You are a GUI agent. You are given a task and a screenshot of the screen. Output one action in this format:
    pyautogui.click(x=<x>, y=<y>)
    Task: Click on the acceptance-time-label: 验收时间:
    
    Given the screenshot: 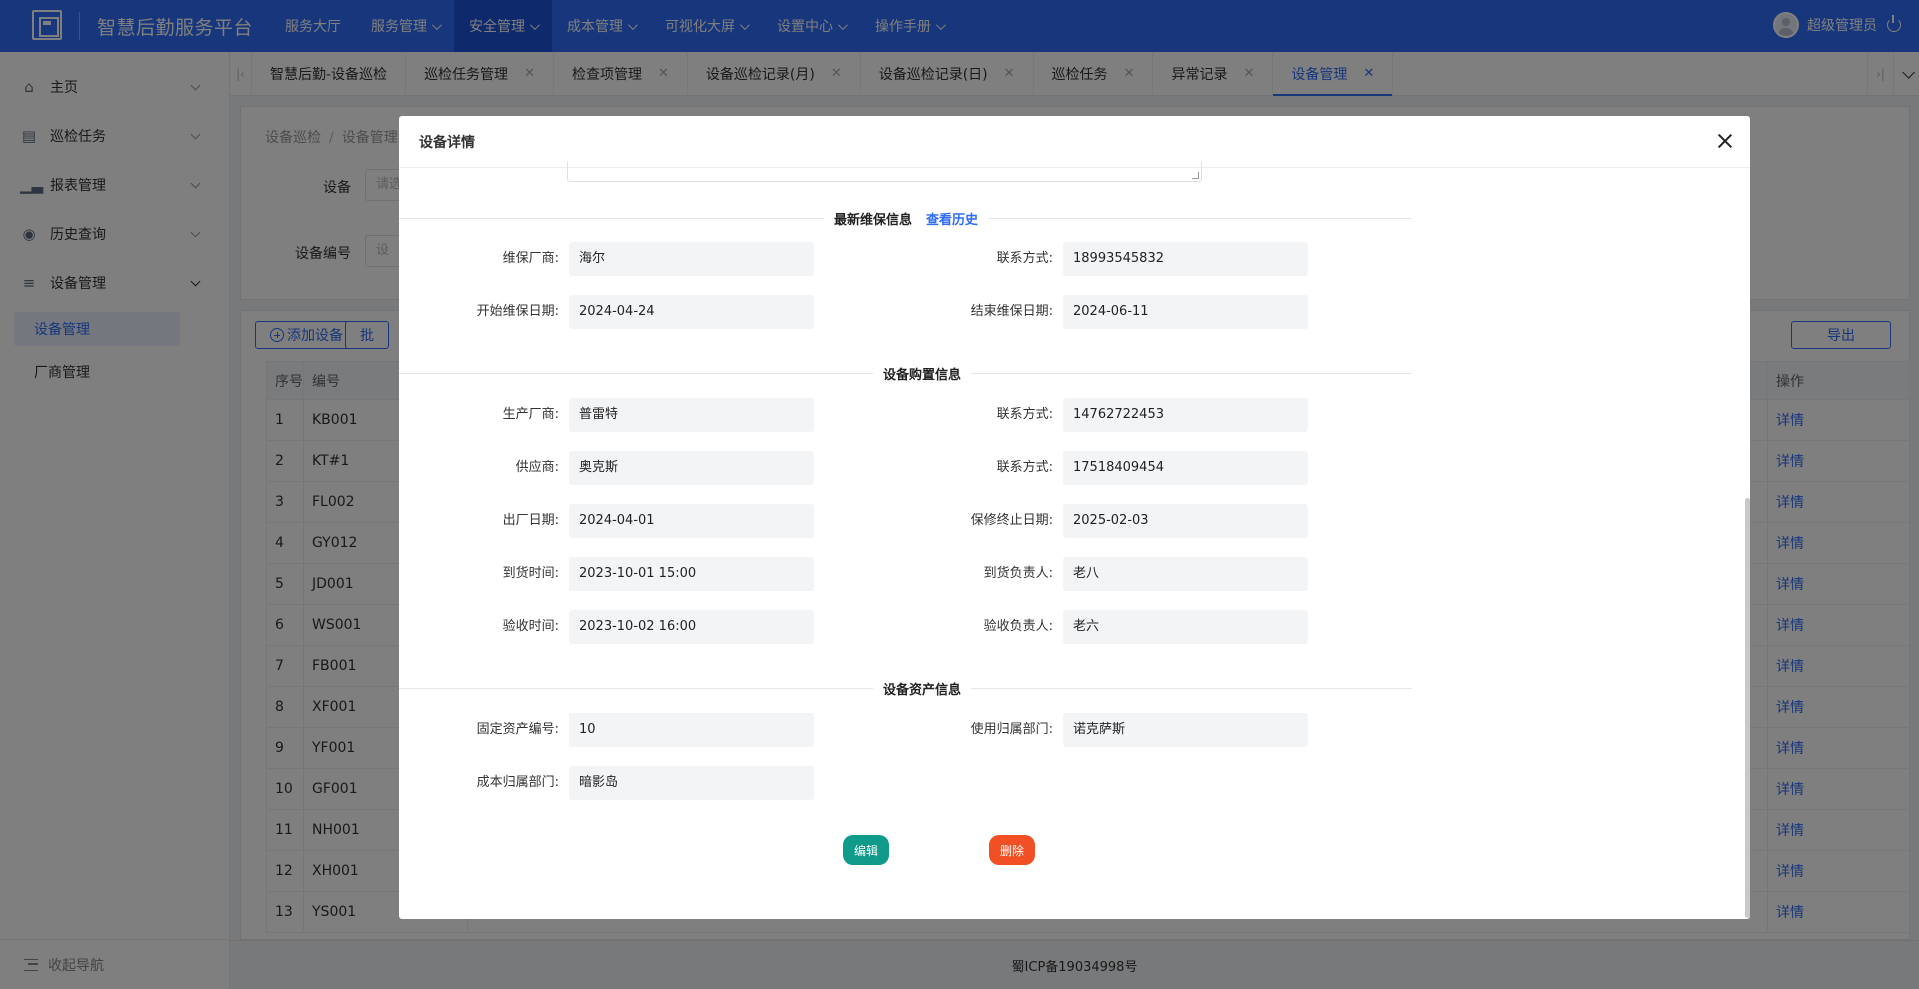 What is the action you would take?
    pyautogui.click(x=530, y=626)
    